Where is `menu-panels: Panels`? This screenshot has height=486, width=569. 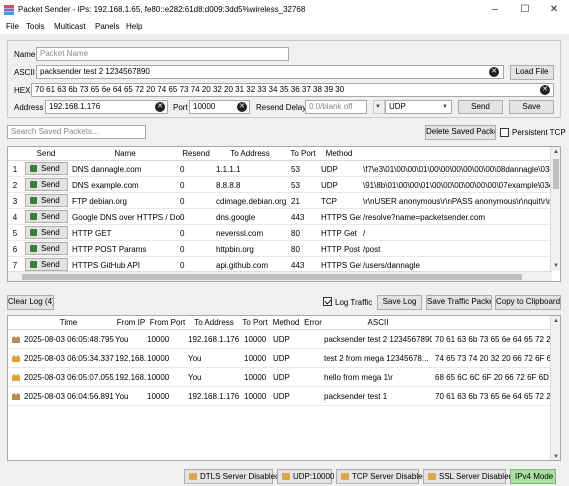
menu-panels: Panels is located at coordinates (107, 26).